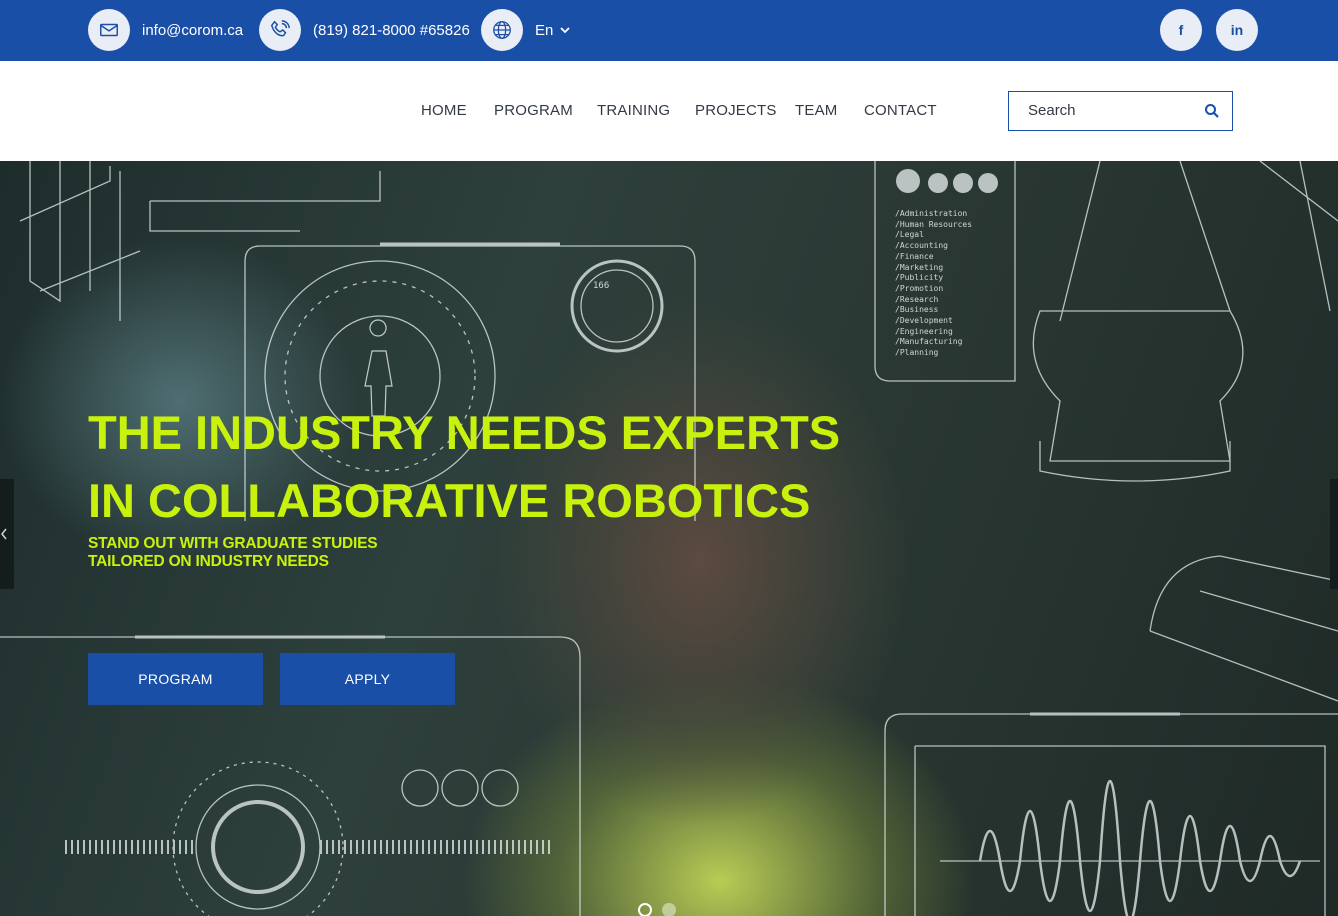 This screenshot has width=1338, height=916. Describe the element at coordinates (109, 30) in the screenshot. I see `envelope-icon` at that location.